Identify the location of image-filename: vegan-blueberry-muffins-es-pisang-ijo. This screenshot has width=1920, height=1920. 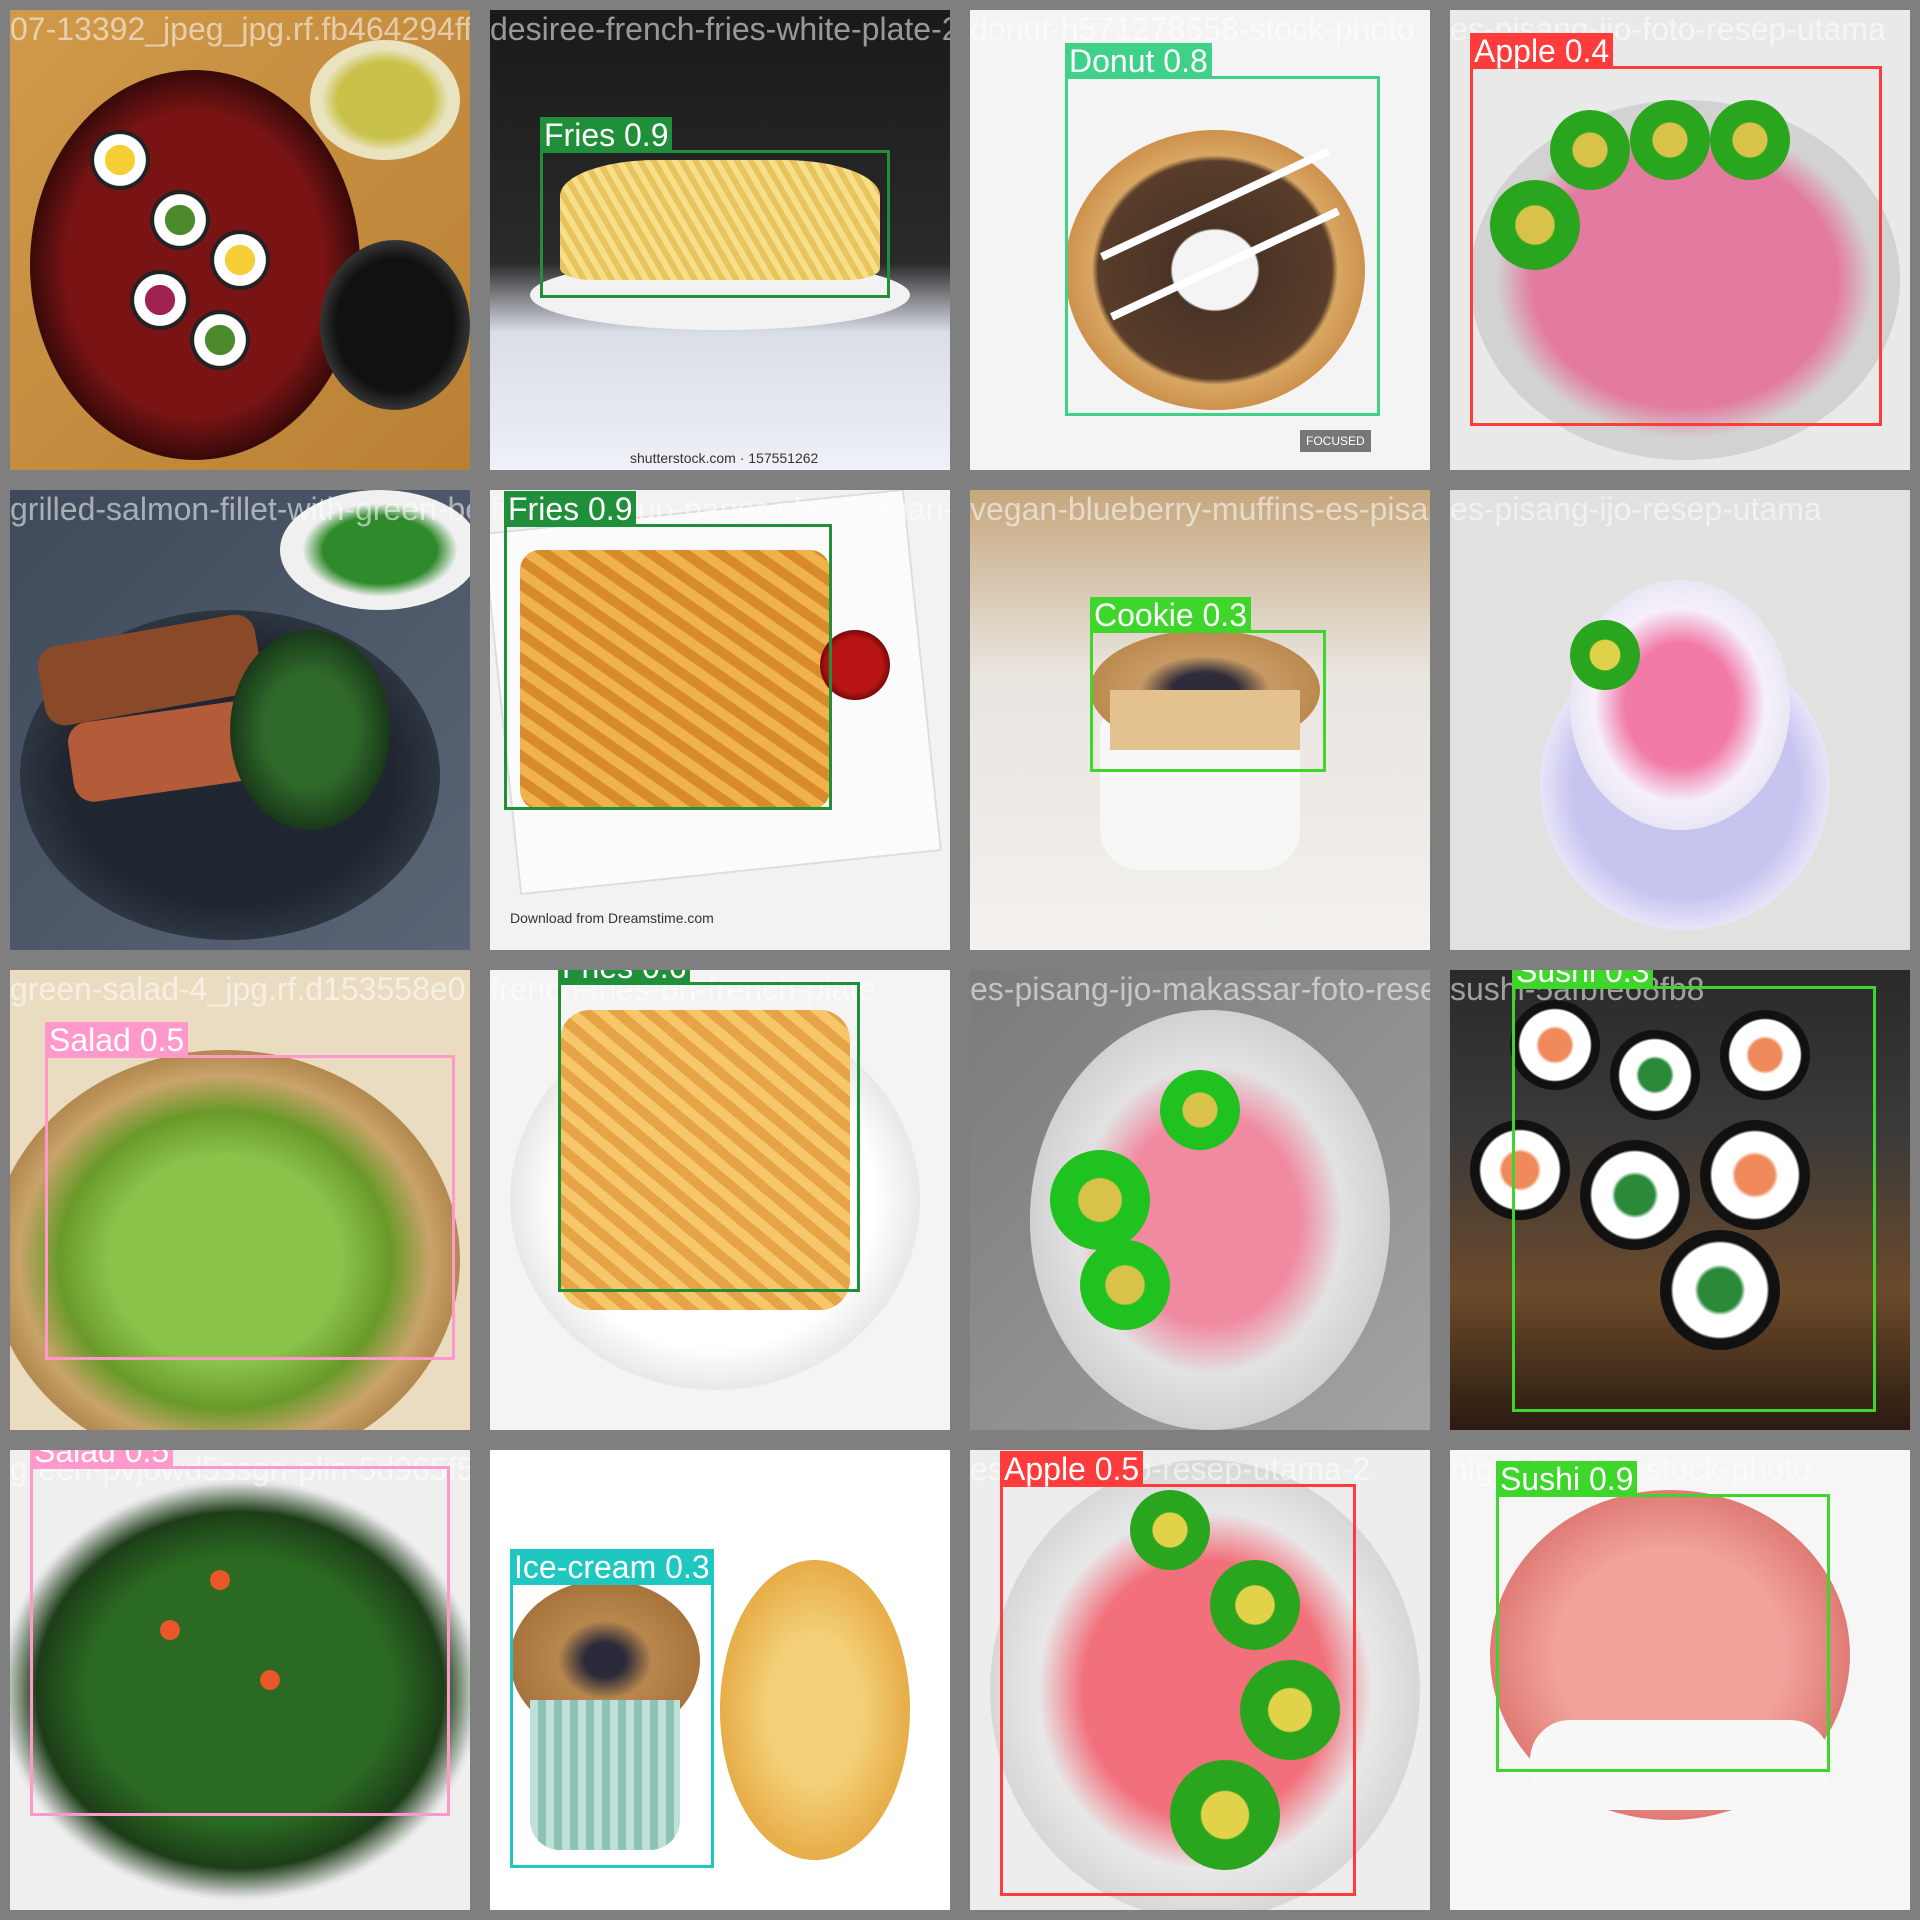
(1200, 509).